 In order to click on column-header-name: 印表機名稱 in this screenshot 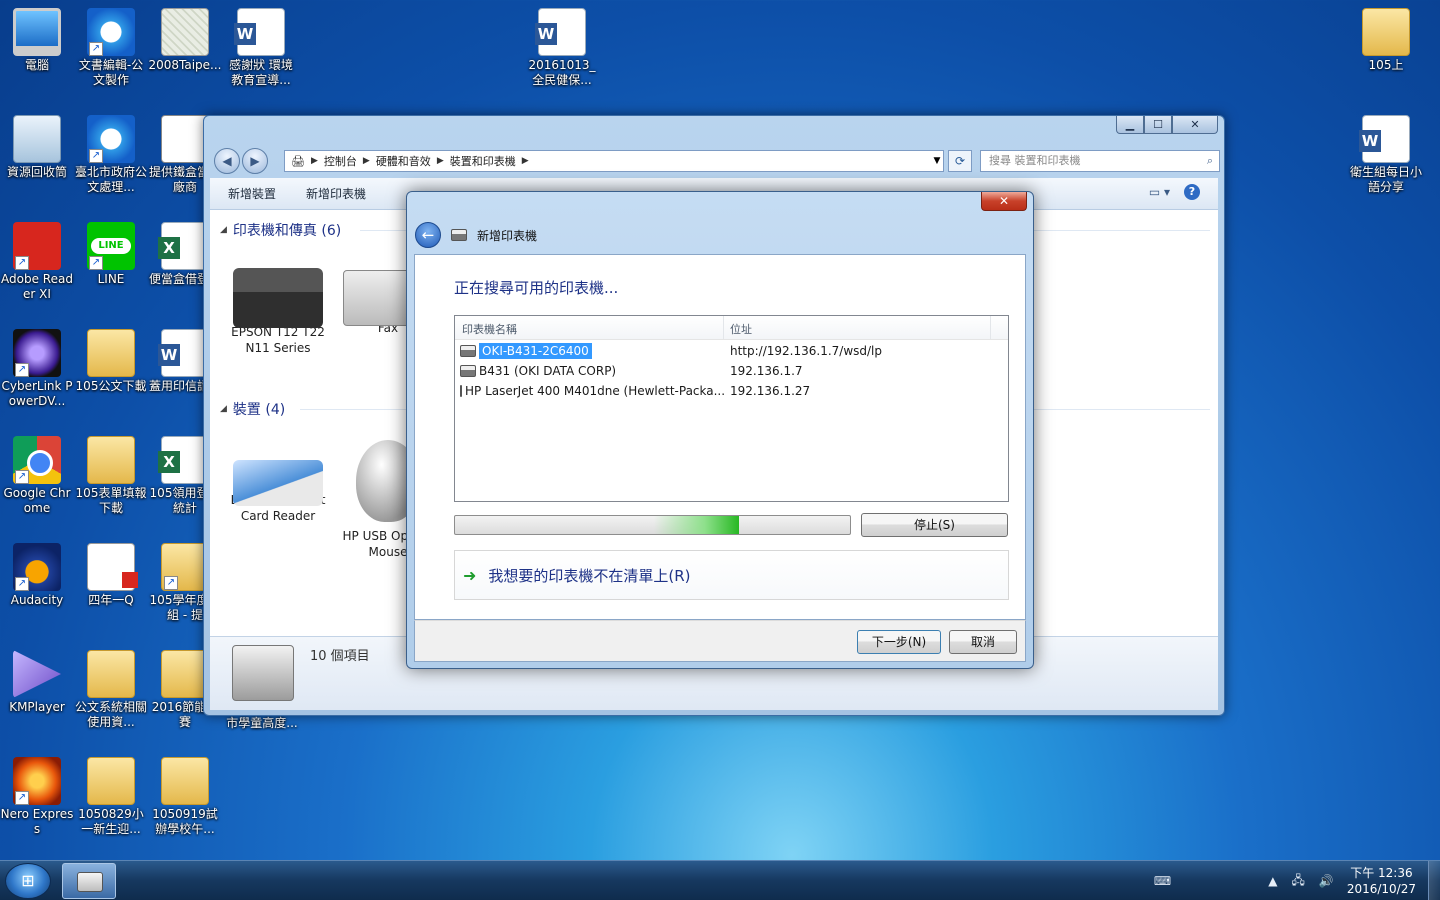, I will do `click(589, 327)`.